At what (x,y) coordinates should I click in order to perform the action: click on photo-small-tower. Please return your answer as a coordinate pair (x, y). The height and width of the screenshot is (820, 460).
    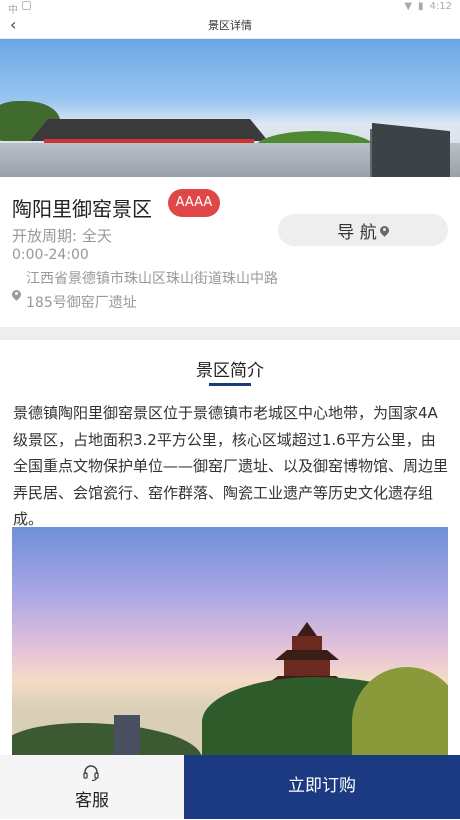
    Looking at the image, I should click on (127, 735).